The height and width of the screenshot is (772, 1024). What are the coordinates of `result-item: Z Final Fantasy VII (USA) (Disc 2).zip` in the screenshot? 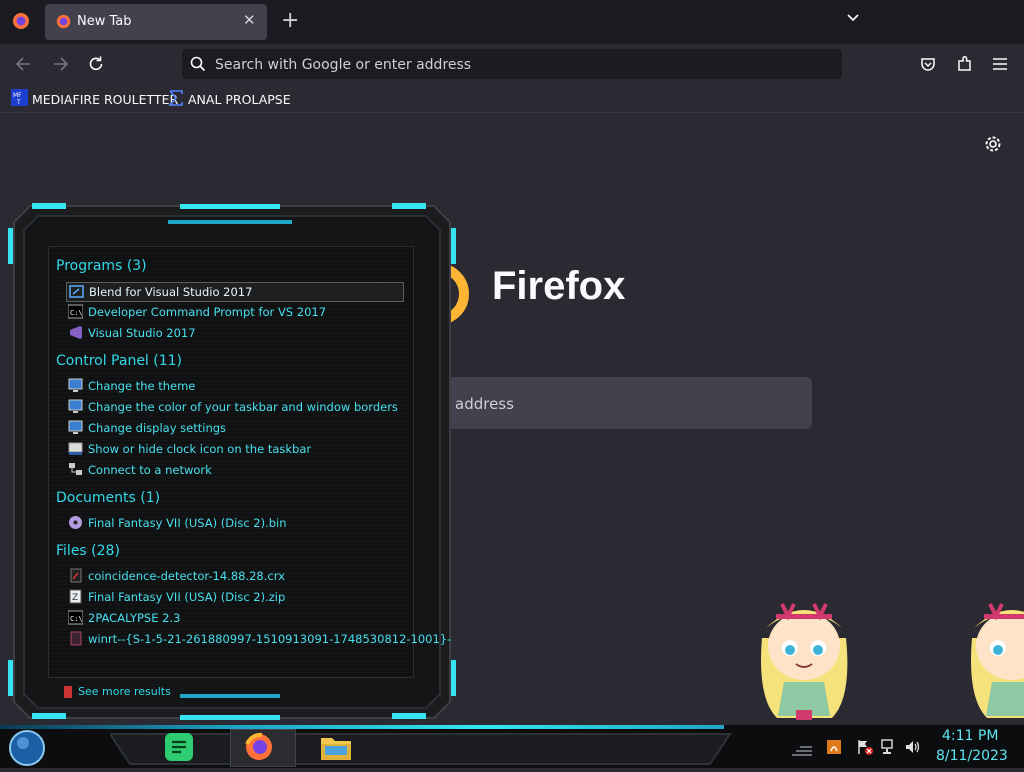 It's located at (234, 597).